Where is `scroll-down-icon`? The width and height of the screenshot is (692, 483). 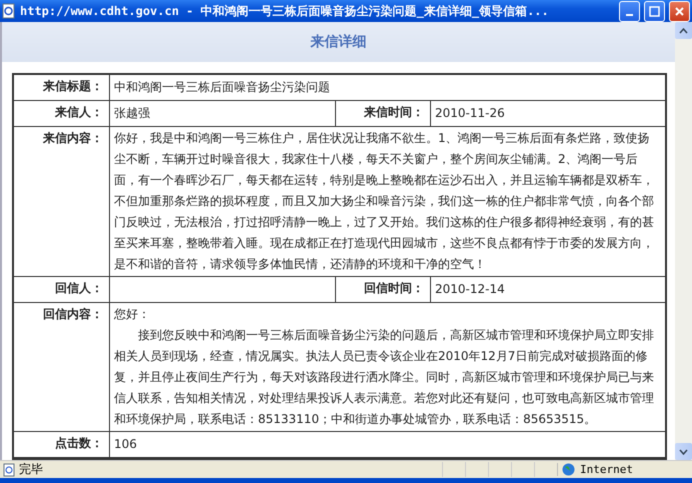
scroll-down-icon is located at coordinates (683, 451).